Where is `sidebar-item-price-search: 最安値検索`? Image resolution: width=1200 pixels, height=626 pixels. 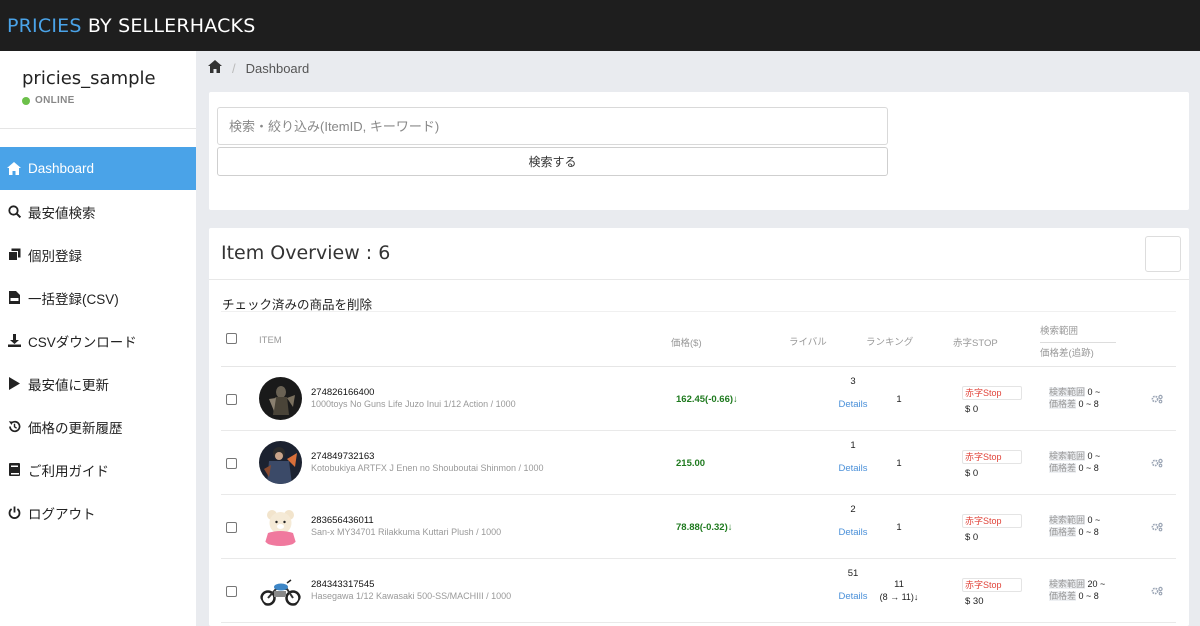
sidebar-item-price-search: 最安値検索 is located at coordinates (98, 211).